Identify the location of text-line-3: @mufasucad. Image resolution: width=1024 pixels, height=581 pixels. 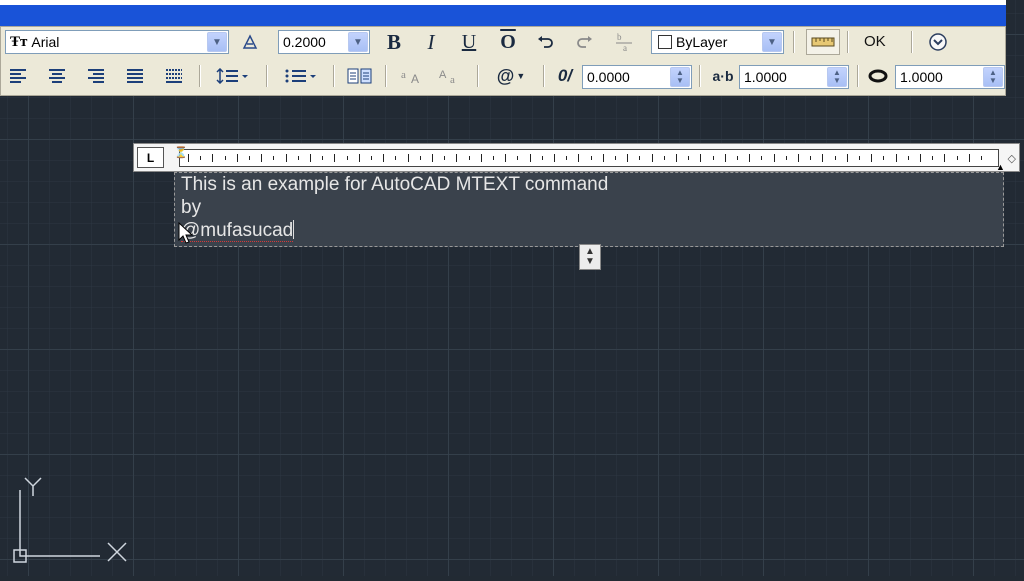
(238, 231).